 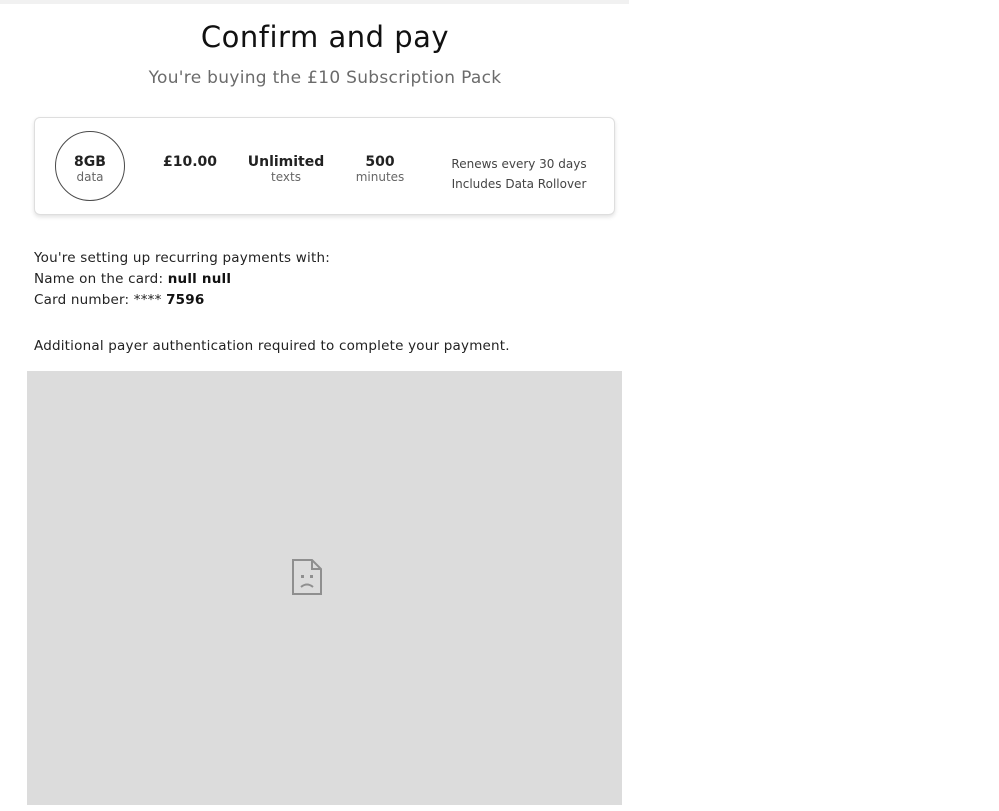 What do you see at coordinates (307, 577) in the screenshot?
I see `sad-document-icon` at bounding box center [307, 577].